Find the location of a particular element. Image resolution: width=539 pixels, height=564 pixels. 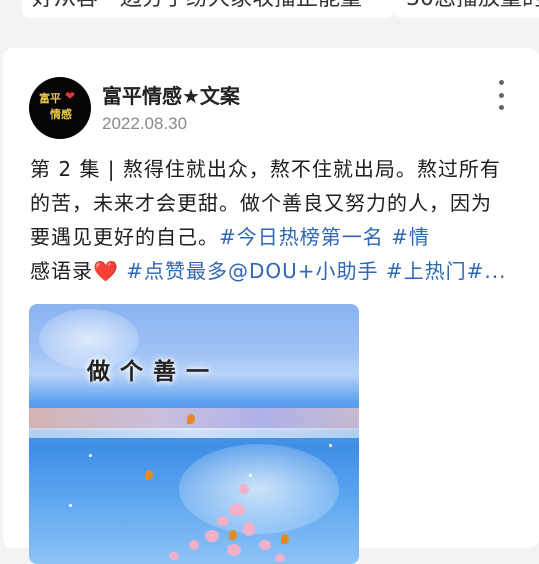

hashtag-link: #点赞最多@DOU+小助手 is located at coordinates (252, 271).